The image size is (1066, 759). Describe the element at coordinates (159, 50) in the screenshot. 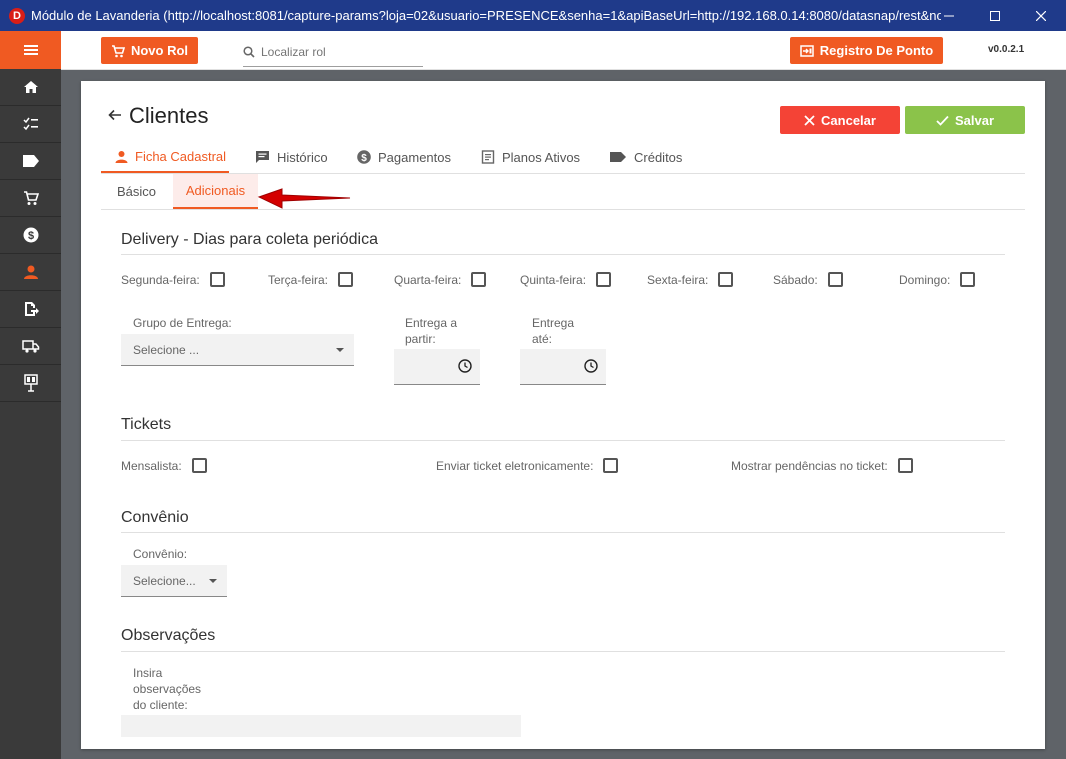

I see `new-rol-label: Novo Rol` at that location.